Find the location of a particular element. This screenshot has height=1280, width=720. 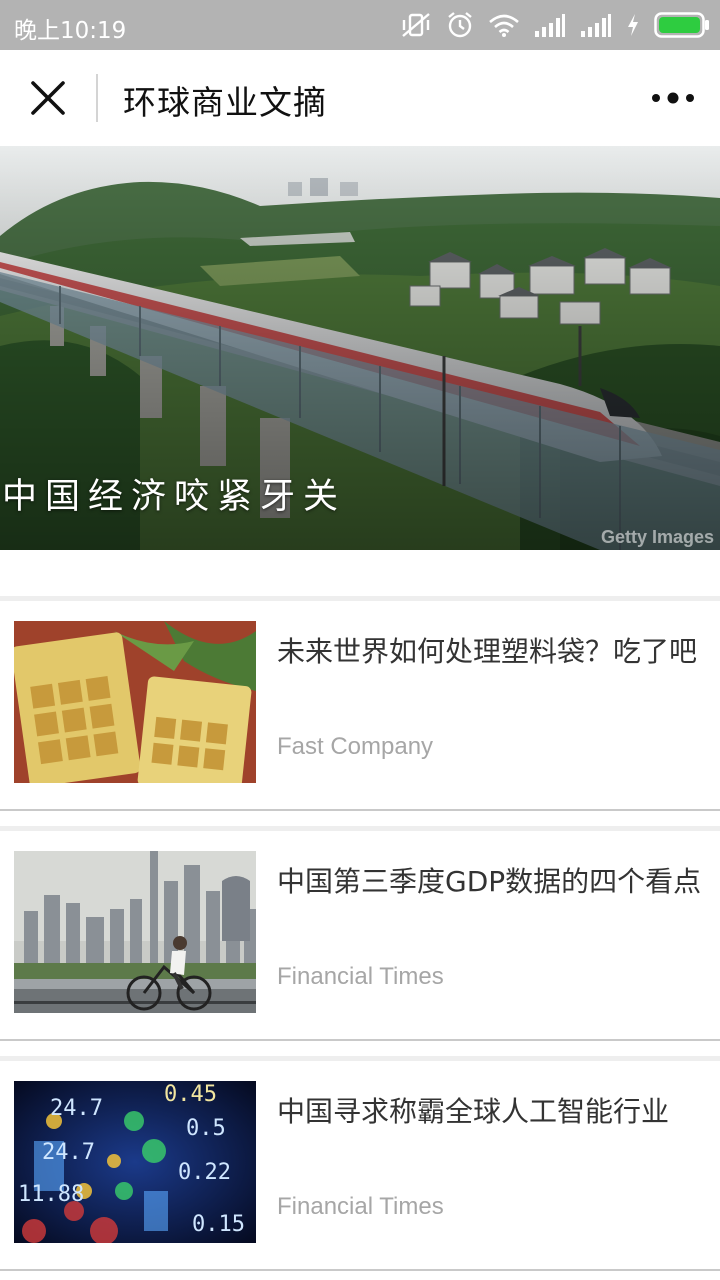

close-icon is located at coordinates (48, 98).